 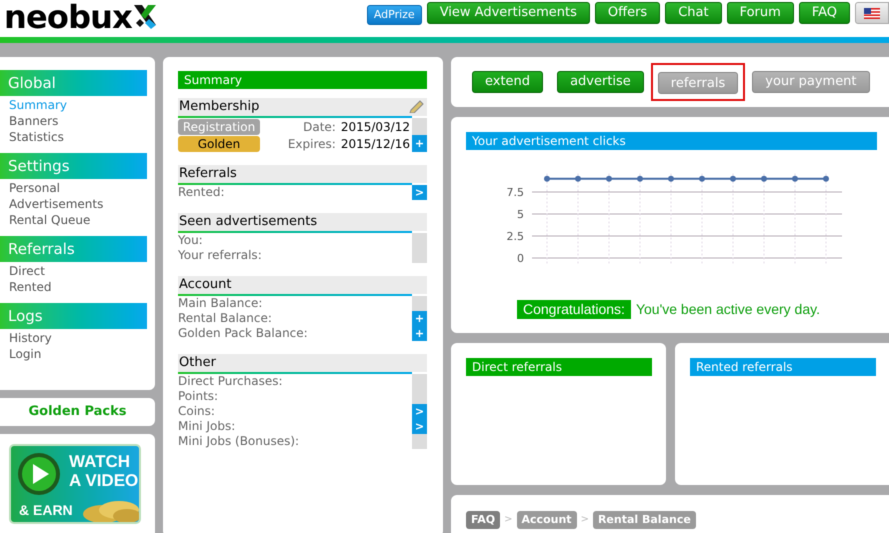 What do you see at coordinates (302, 222) in the screenshot?
I see `section-header: Seen advertisements` at bounding box center [302, 222].